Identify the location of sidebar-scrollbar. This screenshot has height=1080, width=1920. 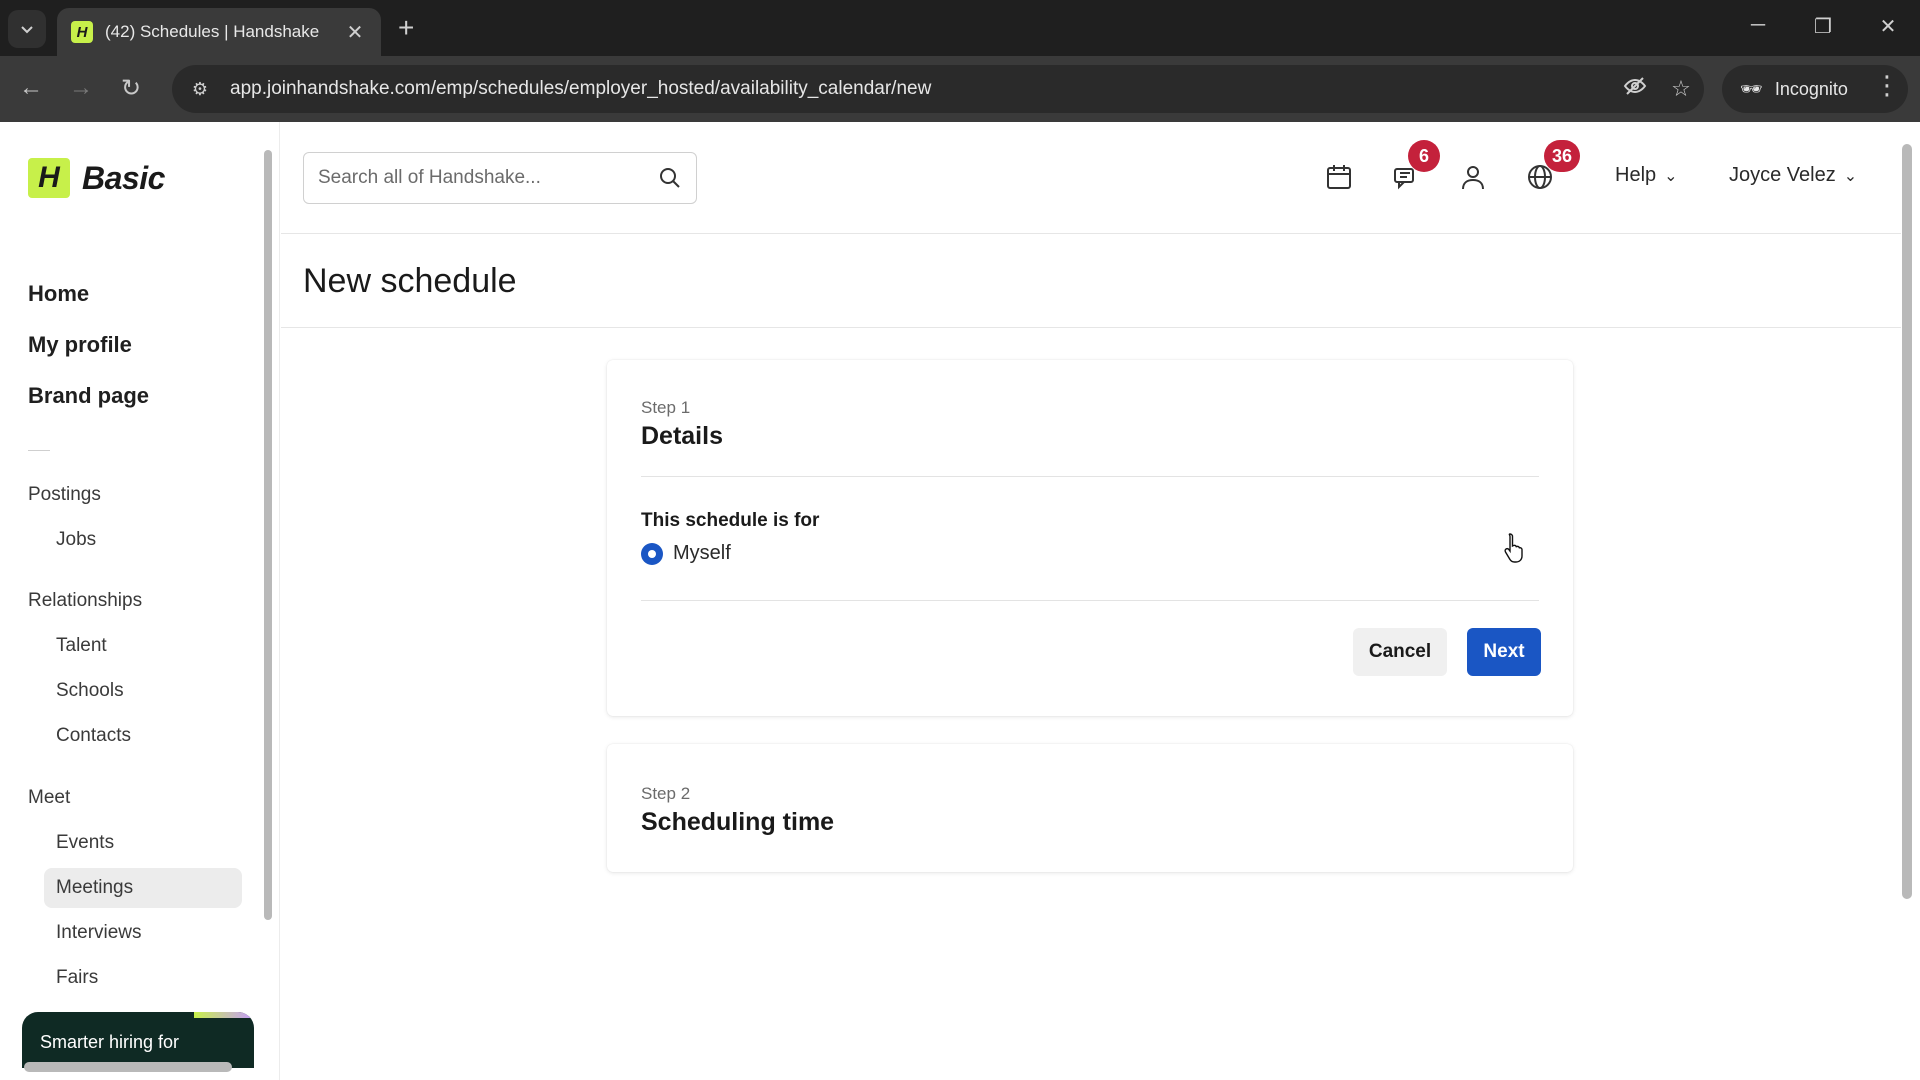
(268, 535).